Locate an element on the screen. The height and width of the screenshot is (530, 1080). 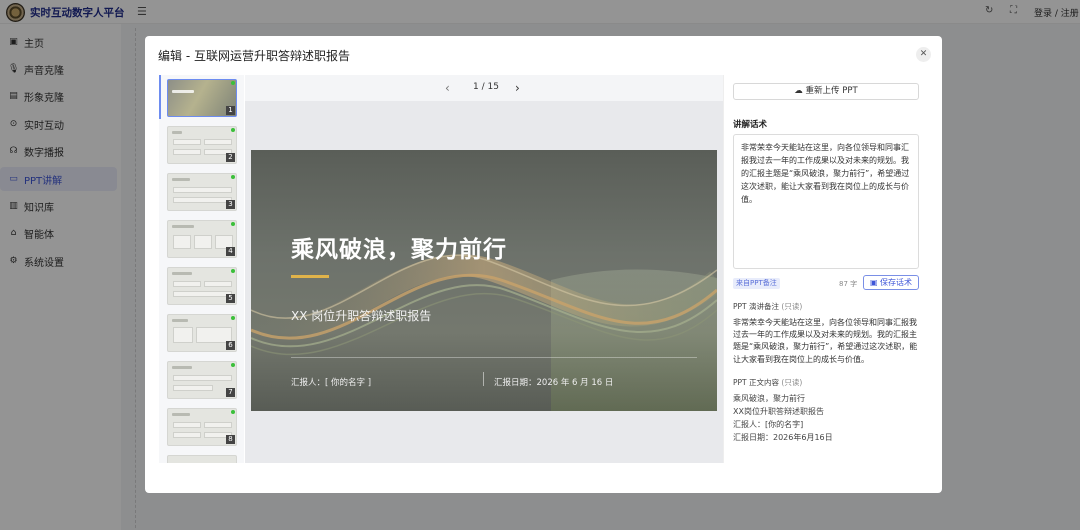
slide-thumbnail is located at coordinates (202, 459).